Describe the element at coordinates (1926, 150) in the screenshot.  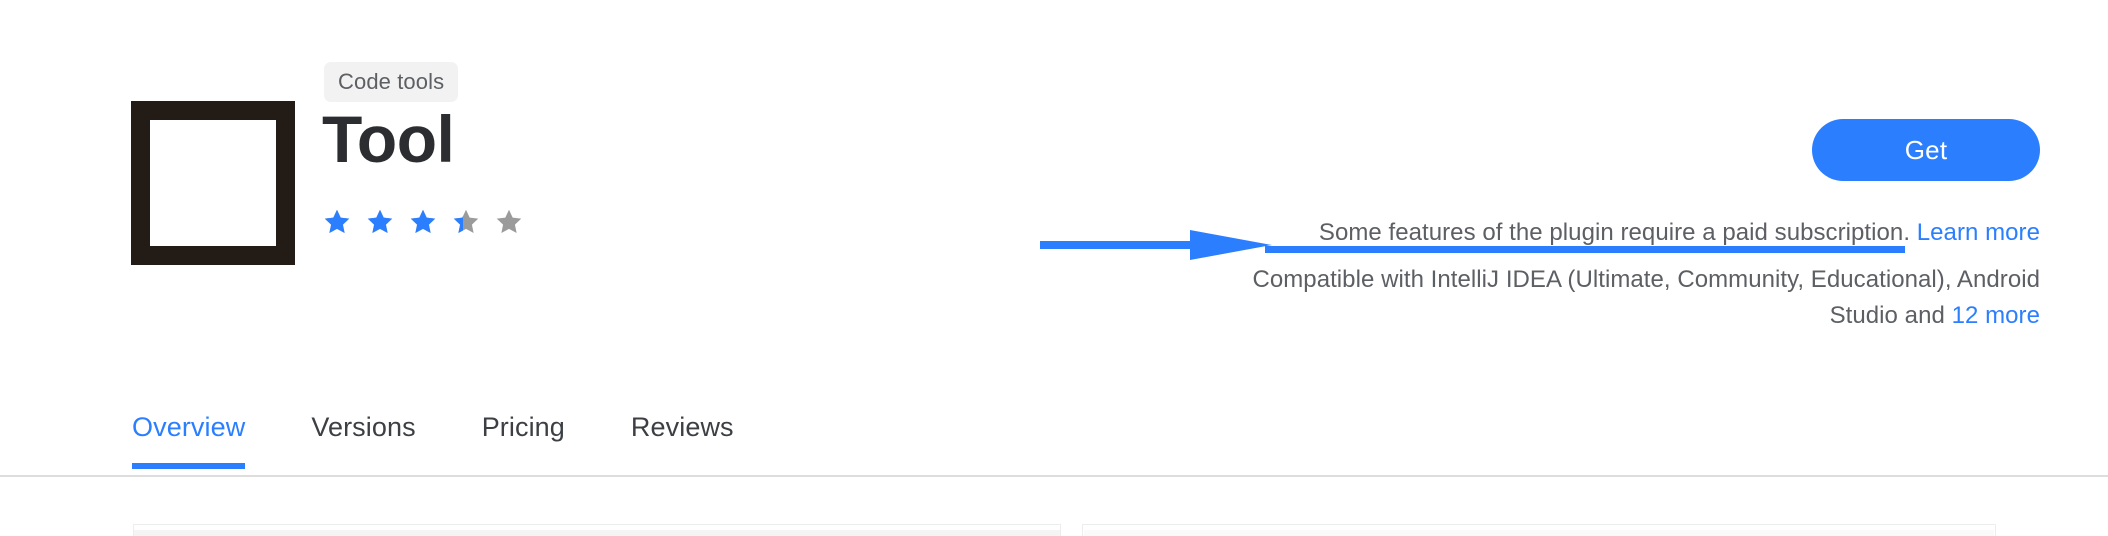
I see `get-button: Get` at that location.